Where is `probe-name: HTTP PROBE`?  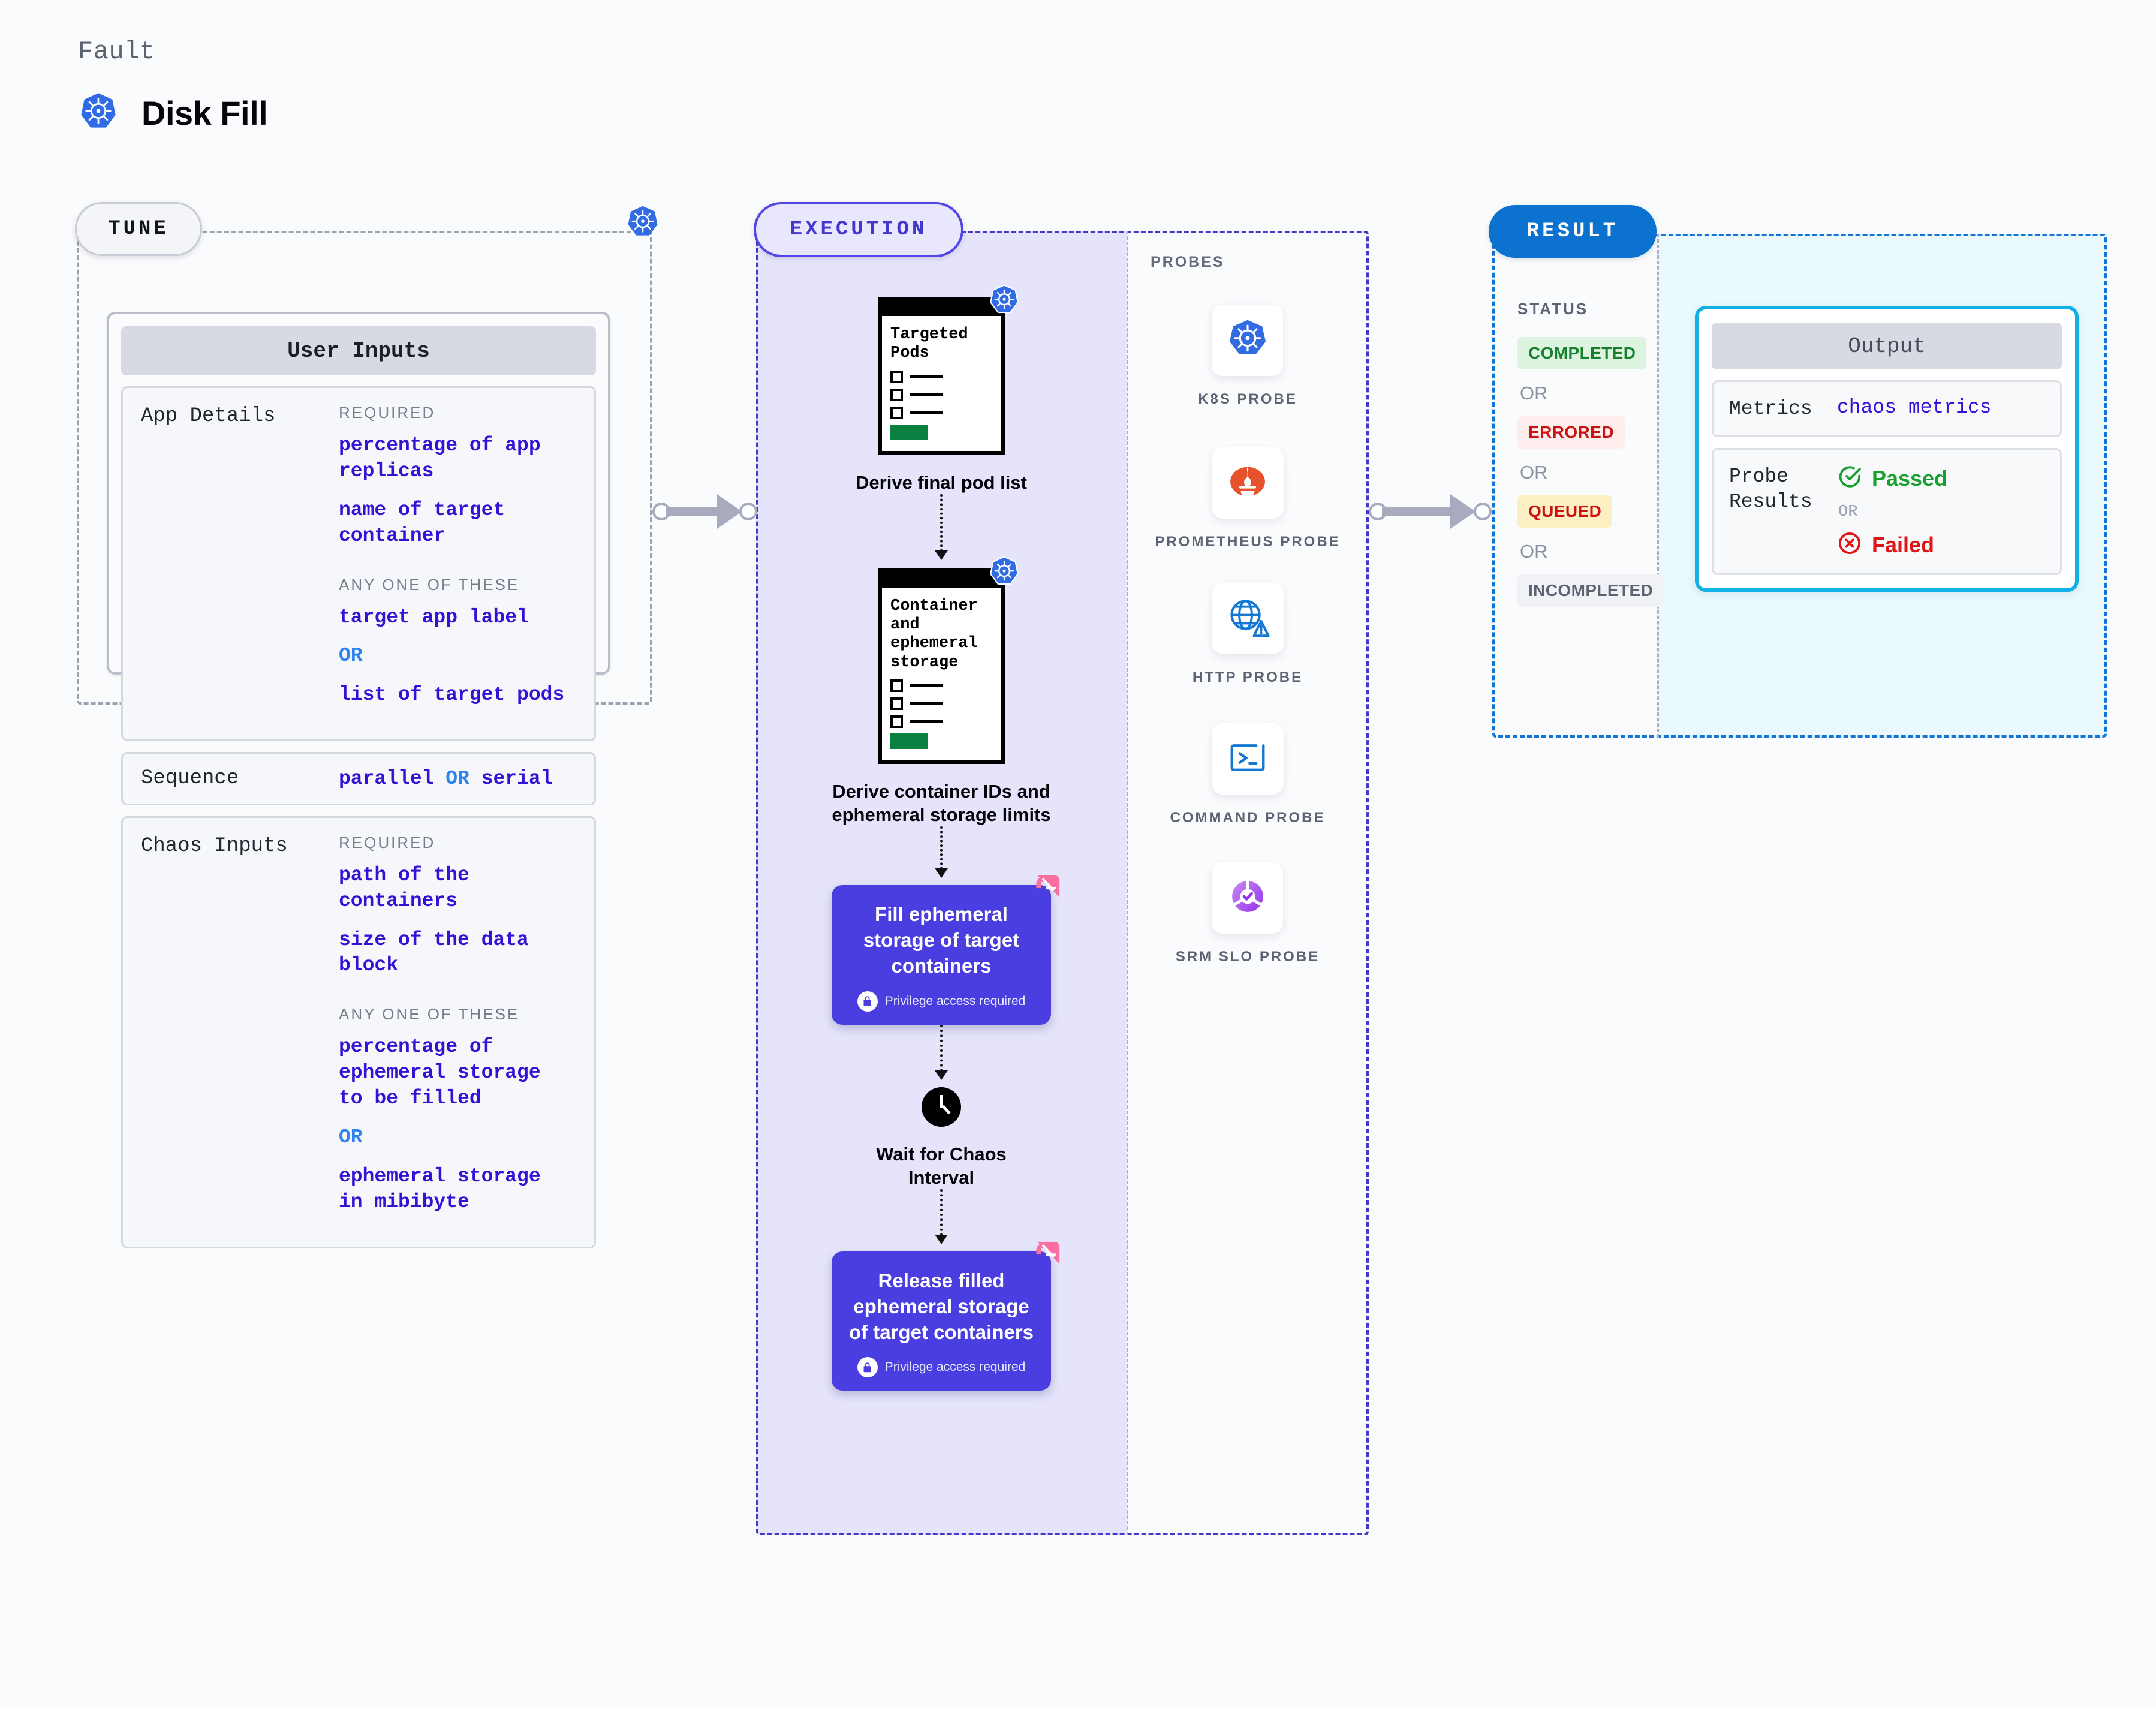
probe-name: HTTP PROBE is located at coordinates (1247, 677).